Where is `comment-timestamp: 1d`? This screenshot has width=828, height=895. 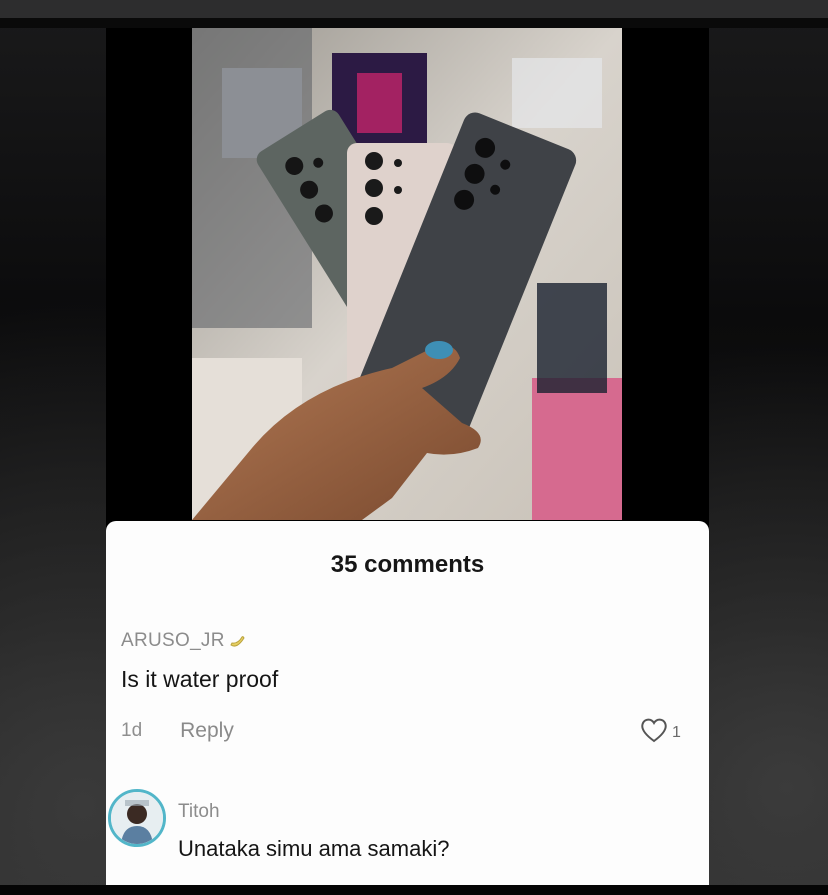
comment-timestamp: 1d is located at coordinates (132, 730).